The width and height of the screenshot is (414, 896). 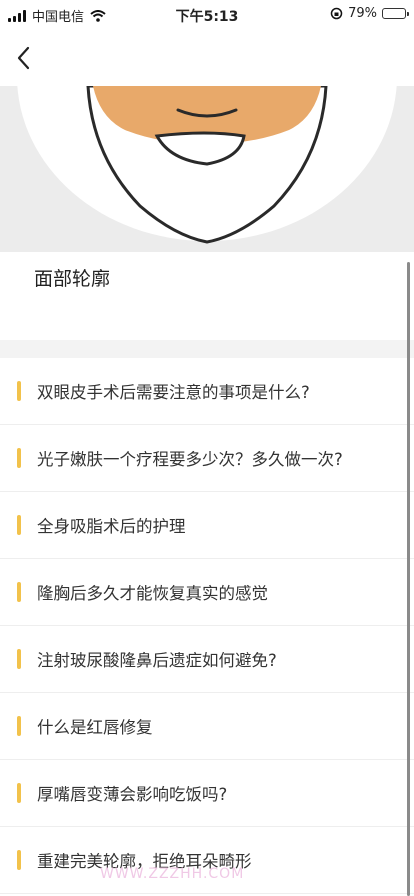 I want to click on orientation-lock-icon, so click(x=336, y=13).